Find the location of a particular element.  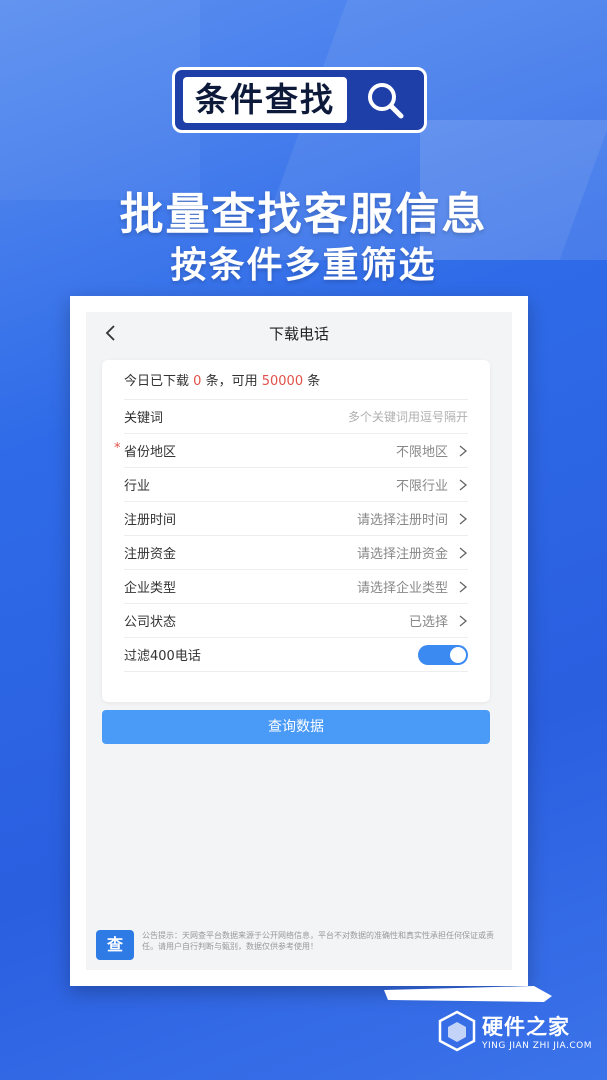

field-value-text: 已选择 is located at coordinates (428, 622).